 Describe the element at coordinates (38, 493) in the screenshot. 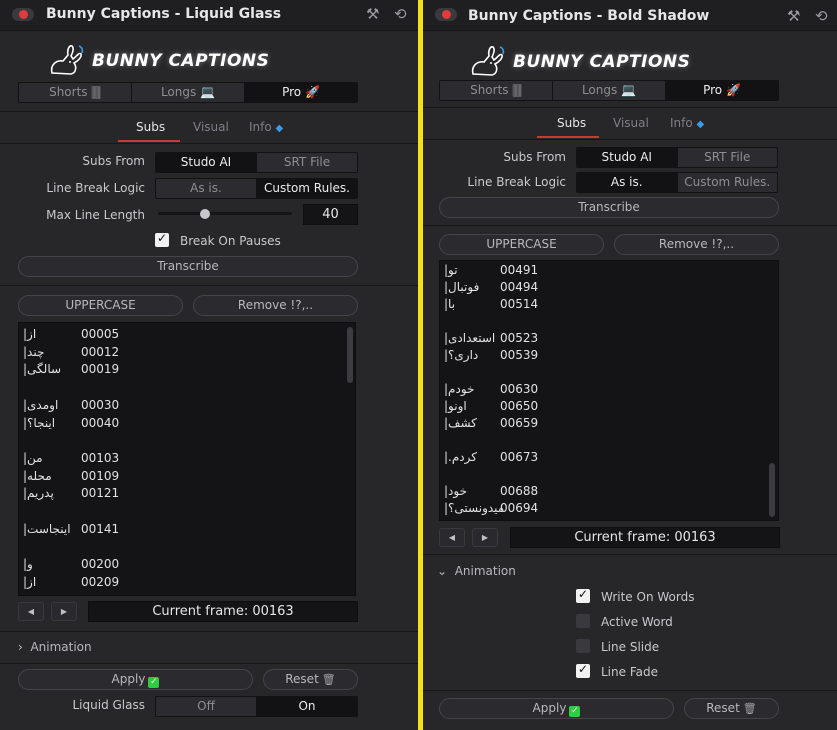

I see `subtitle-word: پدریم|` at that location.